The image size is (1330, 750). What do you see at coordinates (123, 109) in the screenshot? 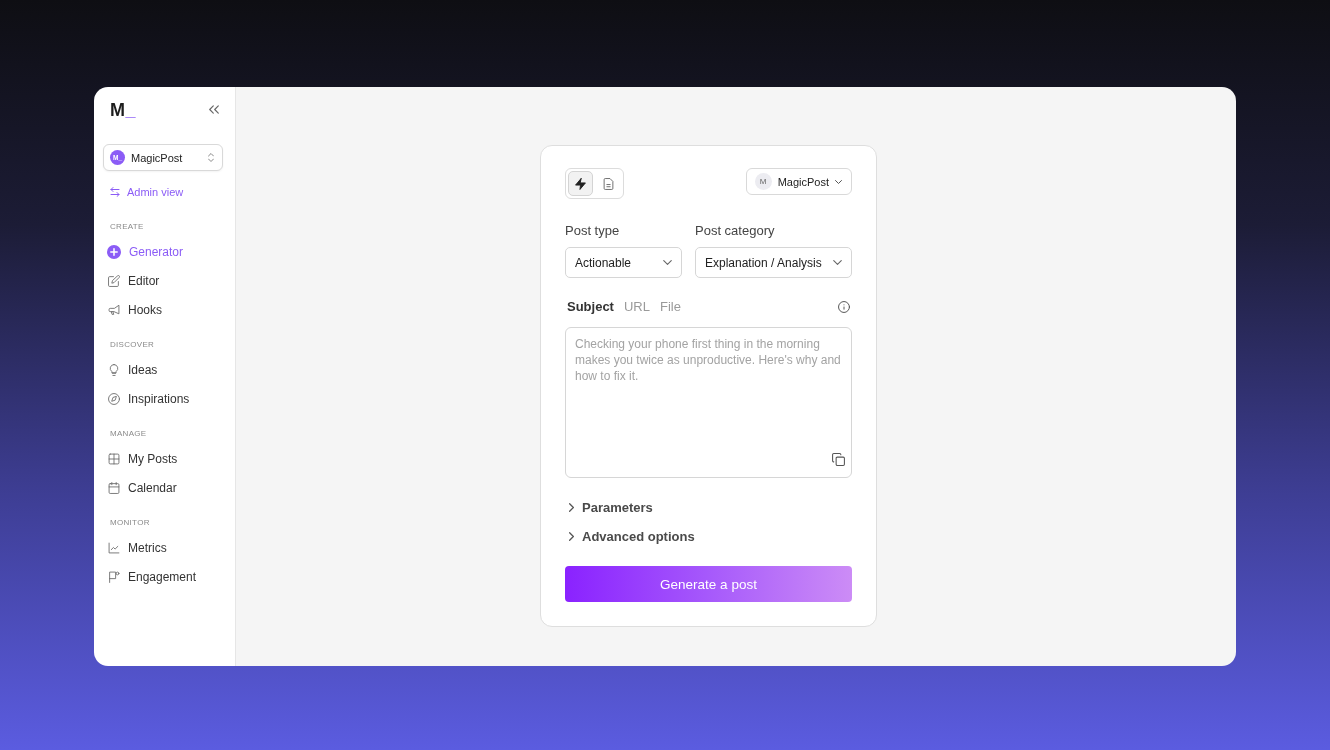
I see `logo: M_` at bounding box center [123, 109].